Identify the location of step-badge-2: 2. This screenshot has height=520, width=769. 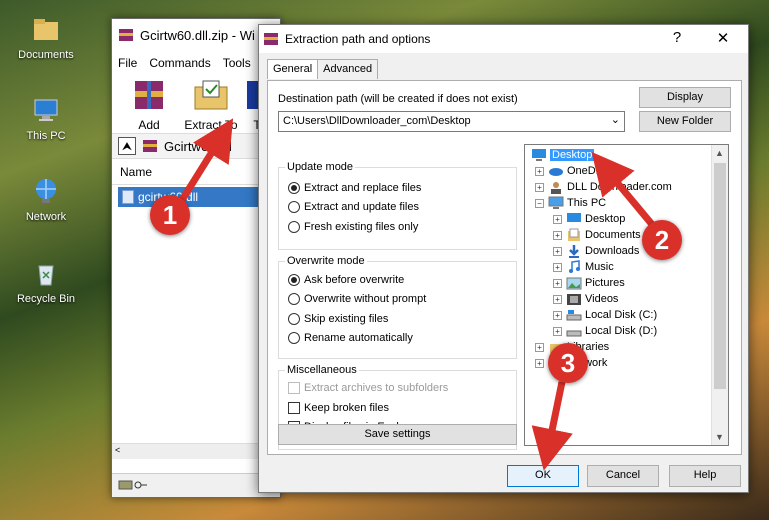
(662, 240).